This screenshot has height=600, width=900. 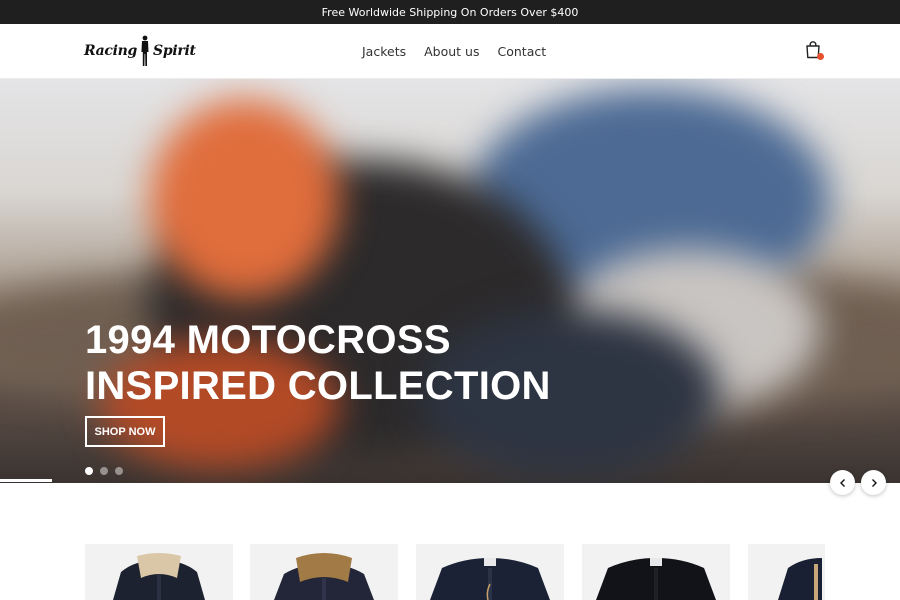 I want to click on logo-word-right: Spirit, so click(x=174, y=51).